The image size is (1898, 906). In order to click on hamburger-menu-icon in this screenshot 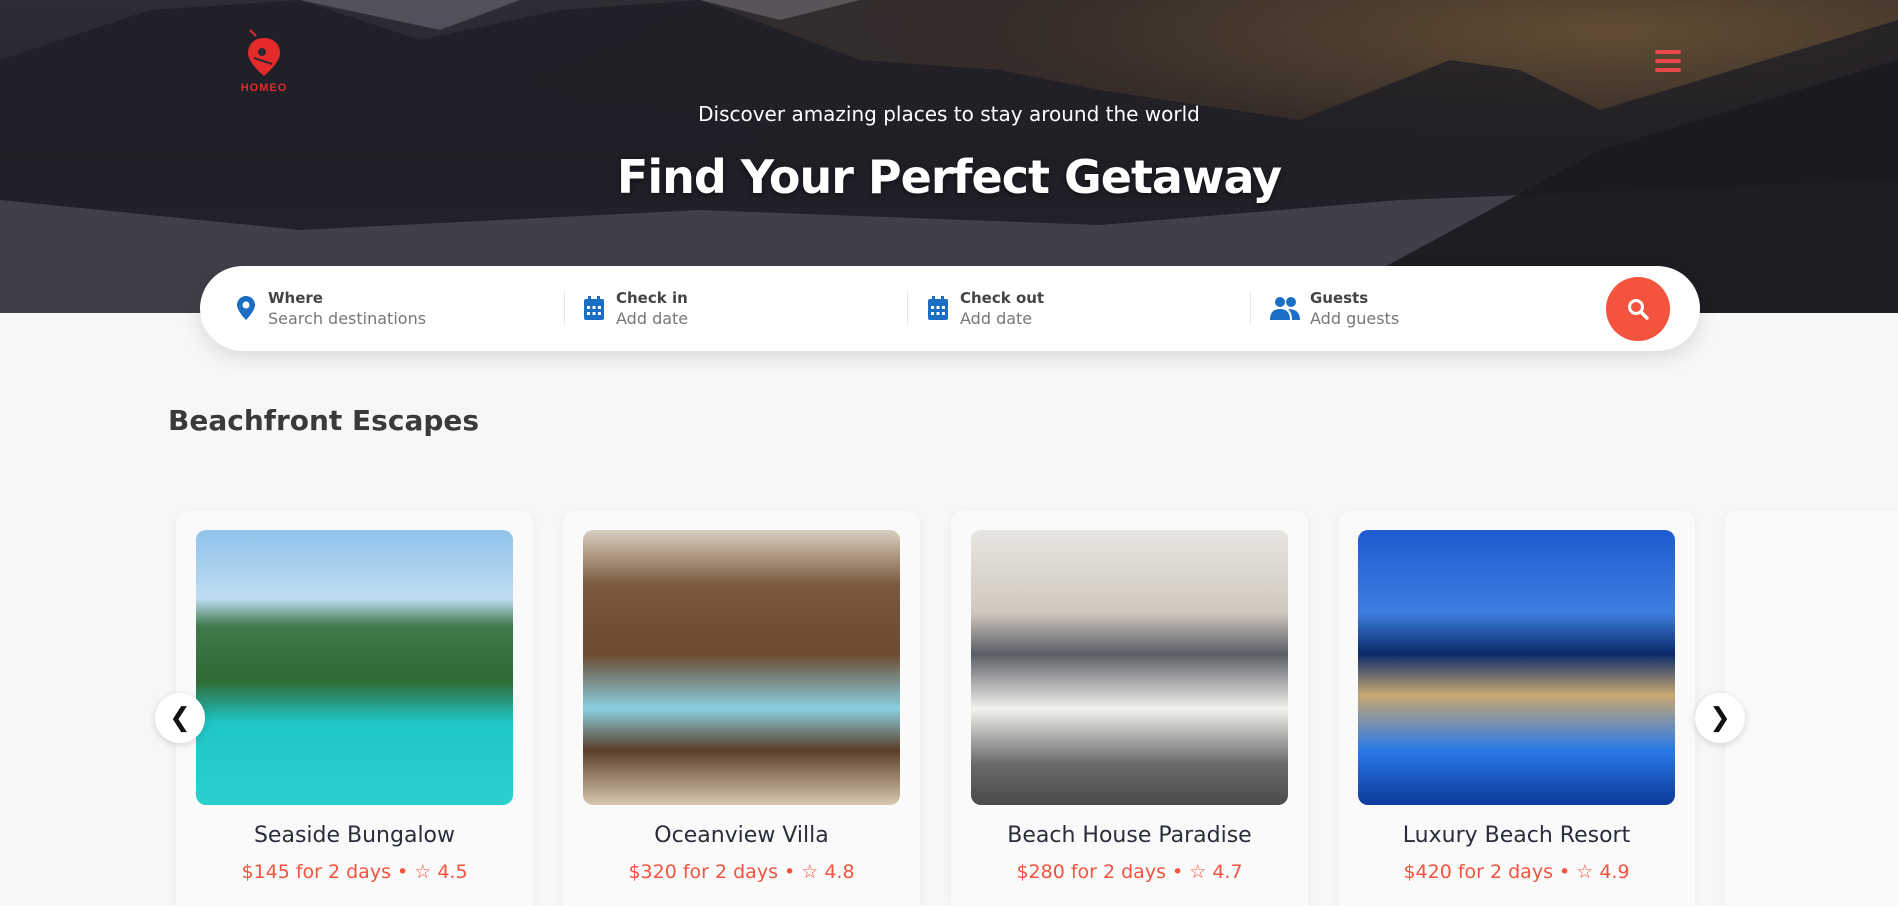, I will do `click(1668, 61)`.